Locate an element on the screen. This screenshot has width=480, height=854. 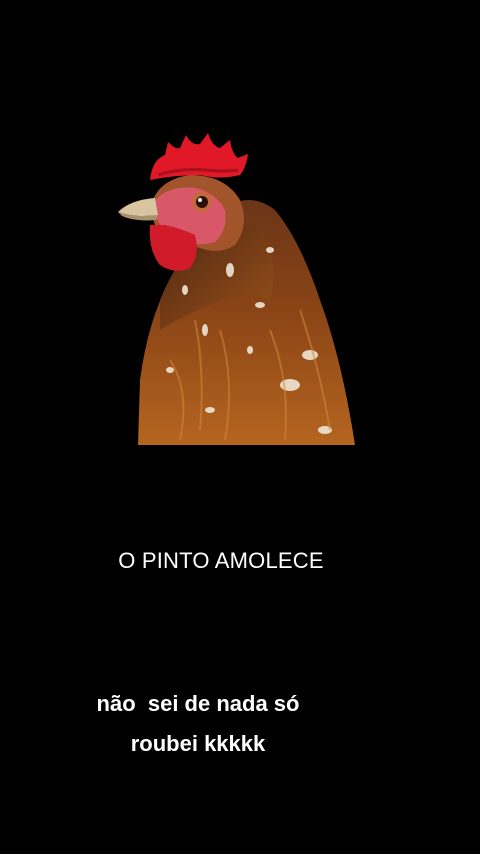
caption-bottom: não sei de nada só roubei kkkkk is located at coordinates (198, 724).